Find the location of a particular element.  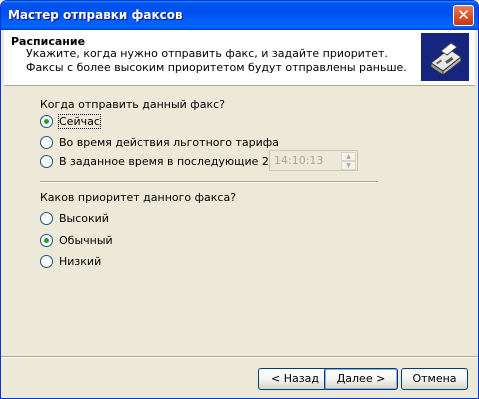

radio-priority-low-label: Низкий is located at coordinates (80, 261).